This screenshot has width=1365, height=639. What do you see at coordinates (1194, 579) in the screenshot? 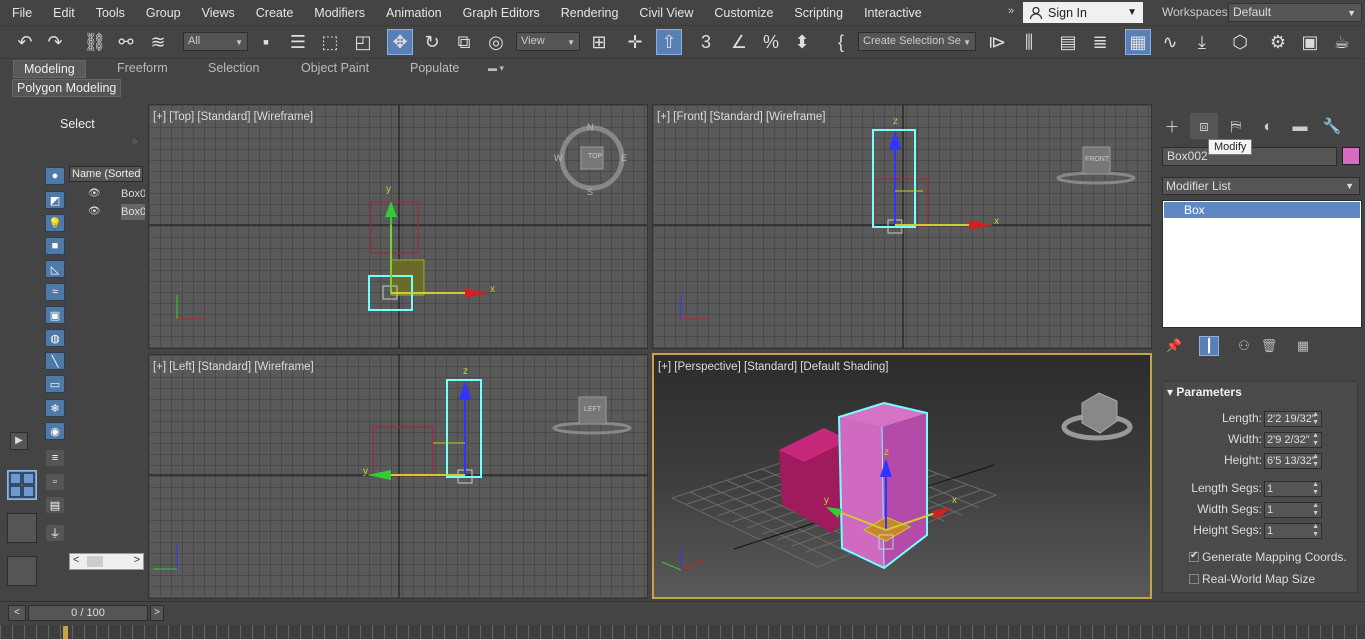
I see `checkbox-unchecked-icon` at bounding box center [1194, 579].